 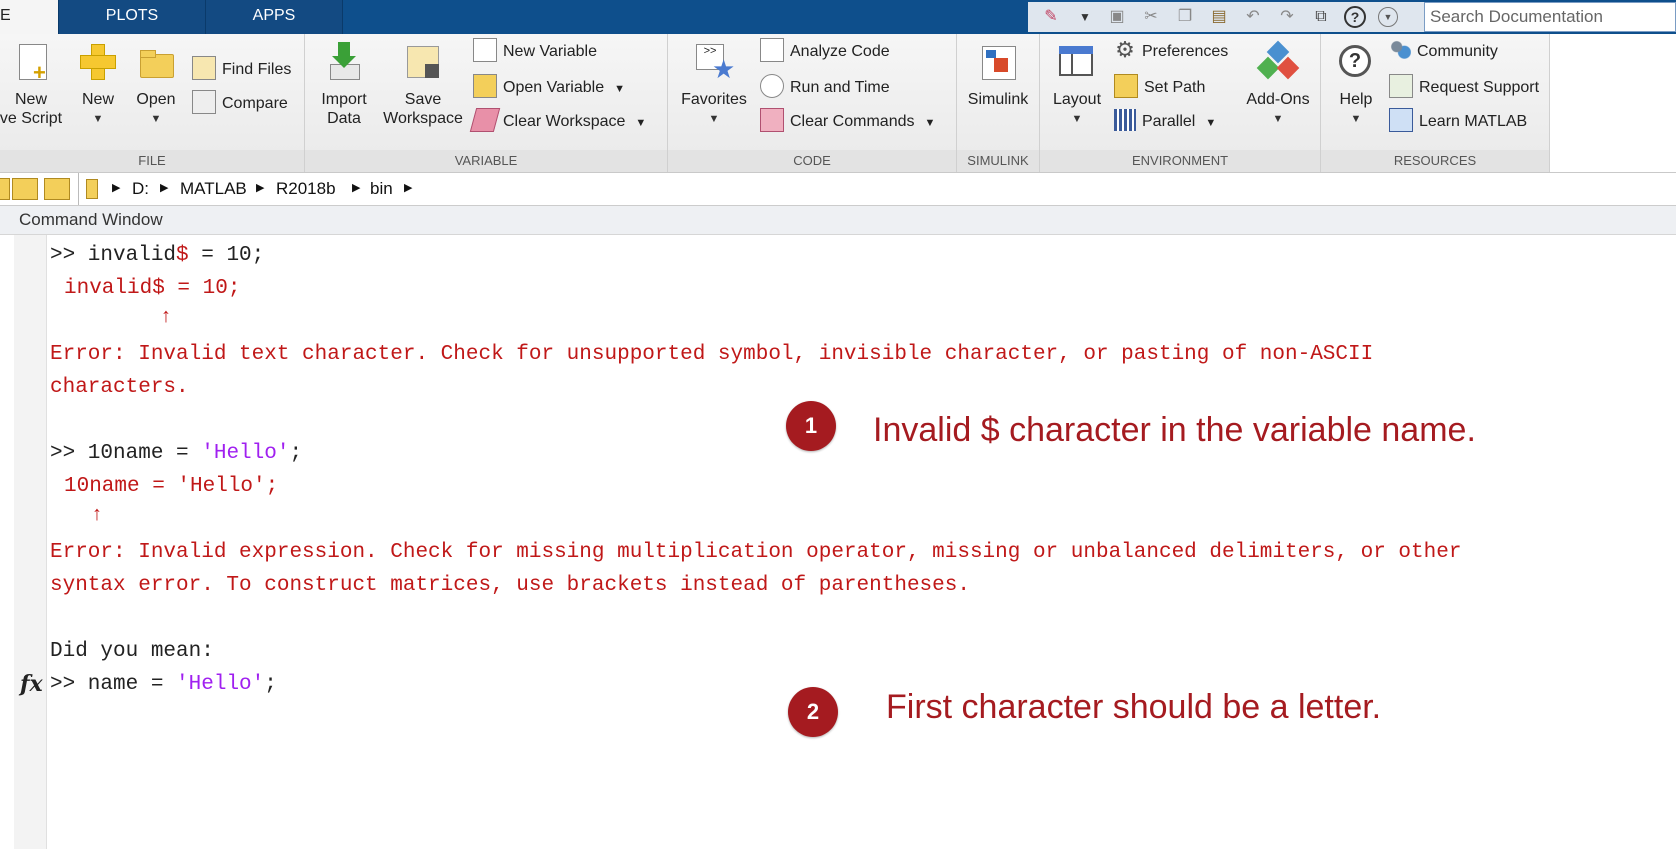 What do you see at coordinates (1401, 120) in the screenshot?
I see `learn-matlab-icon` at bounding box center [1401, 120].